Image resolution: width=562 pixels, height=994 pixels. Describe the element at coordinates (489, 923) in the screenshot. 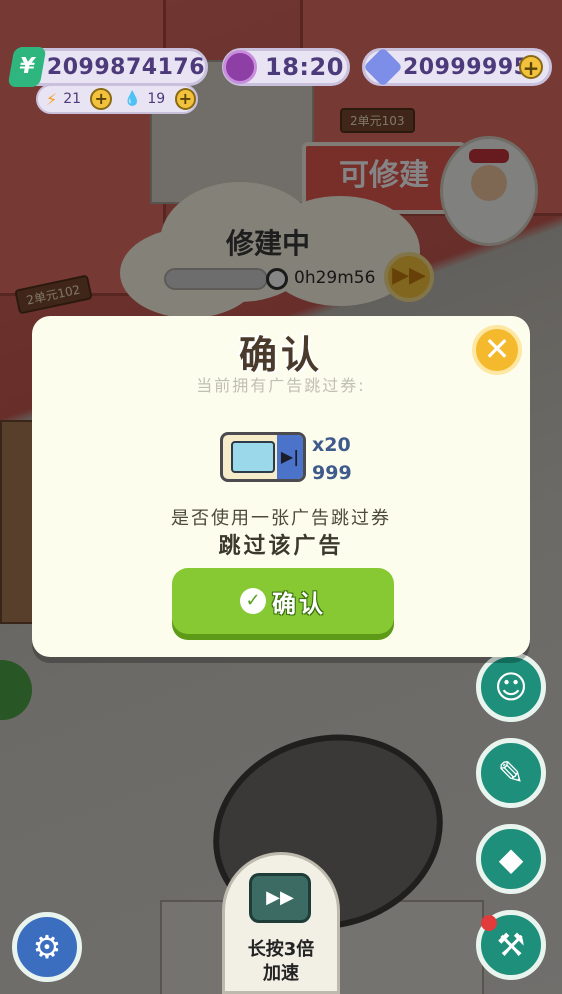

I see `notification-dot` at that location.